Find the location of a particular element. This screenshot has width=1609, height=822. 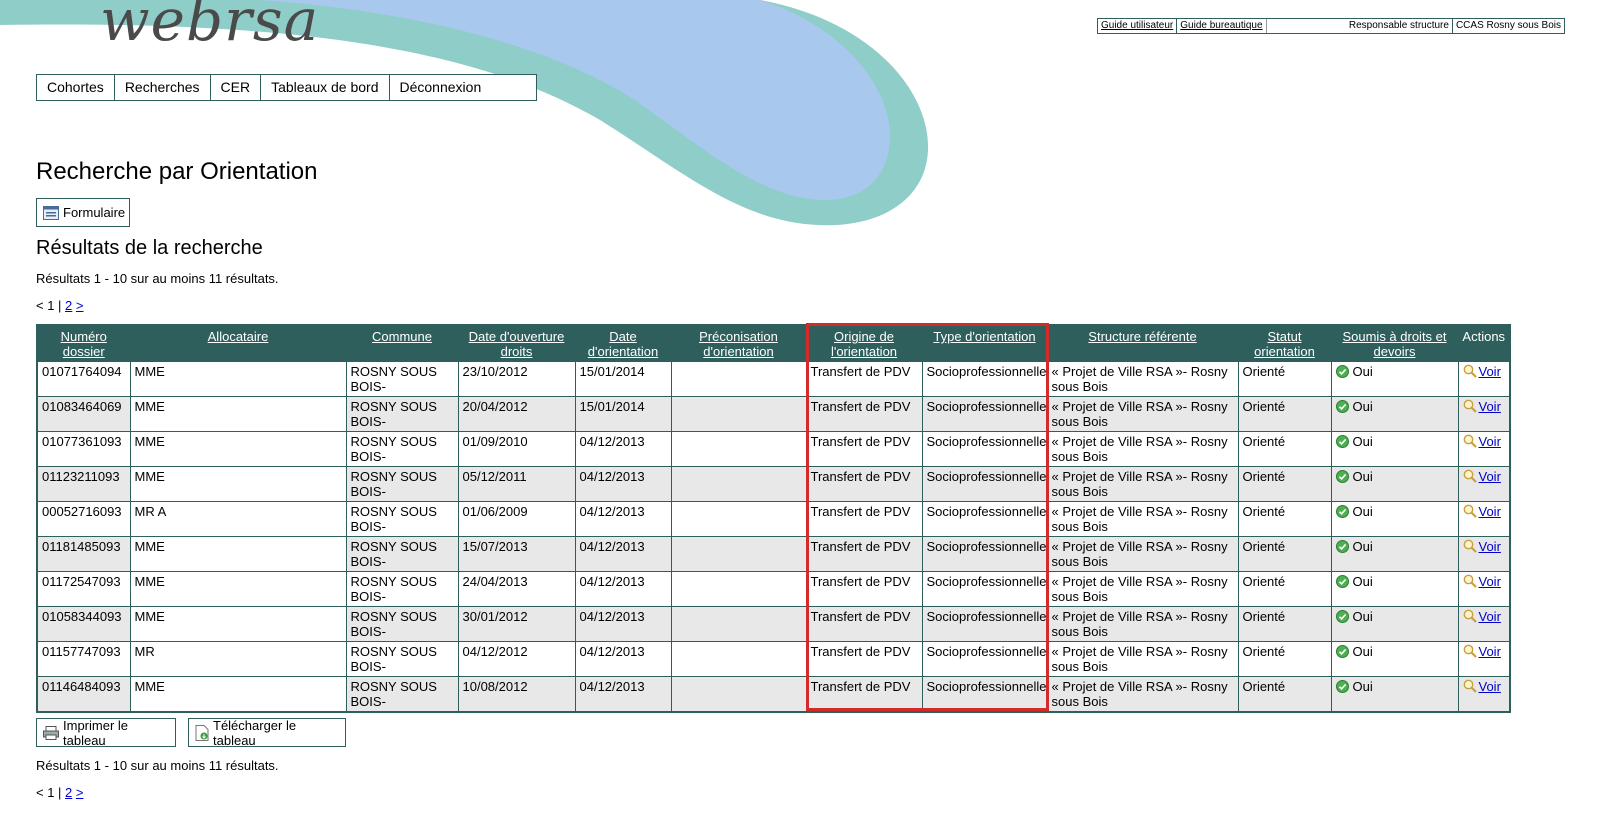

user-structure: CCAS Rosny sous Bois is located at coordinates (1507, 26).